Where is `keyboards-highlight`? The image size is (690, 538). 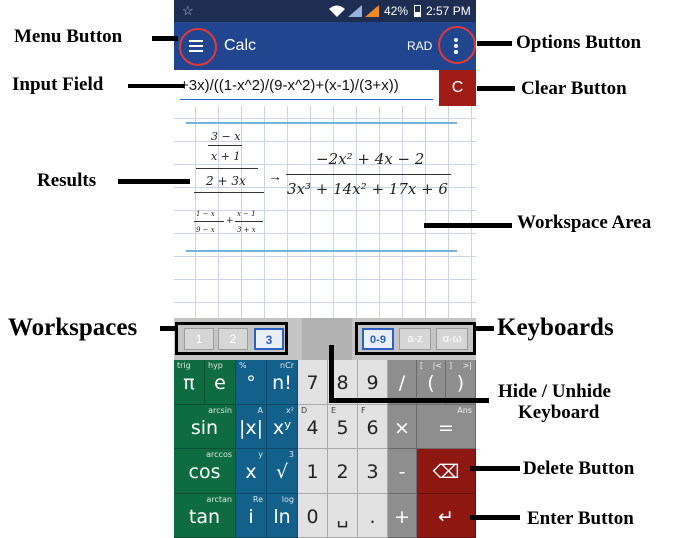
keyboards-highlight is located at coordinates (415, 338).